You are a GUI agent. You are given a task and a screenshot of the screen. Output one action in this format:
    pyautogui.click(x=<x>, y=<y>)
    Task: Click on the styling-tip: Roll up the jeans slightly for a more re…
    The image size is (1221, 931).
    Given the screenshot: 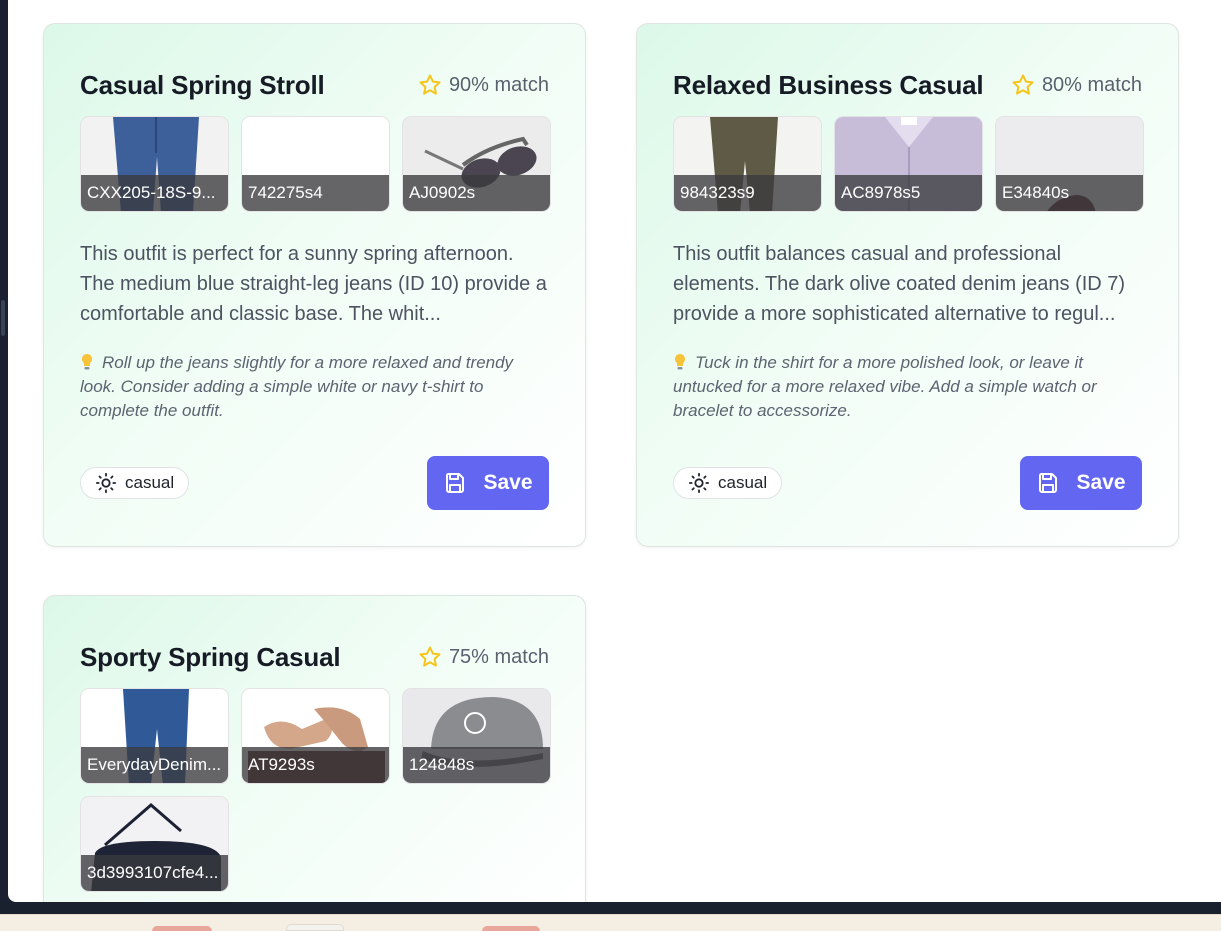 What is the action you would take?
    pyautogui.click(x=314, y=387)
    